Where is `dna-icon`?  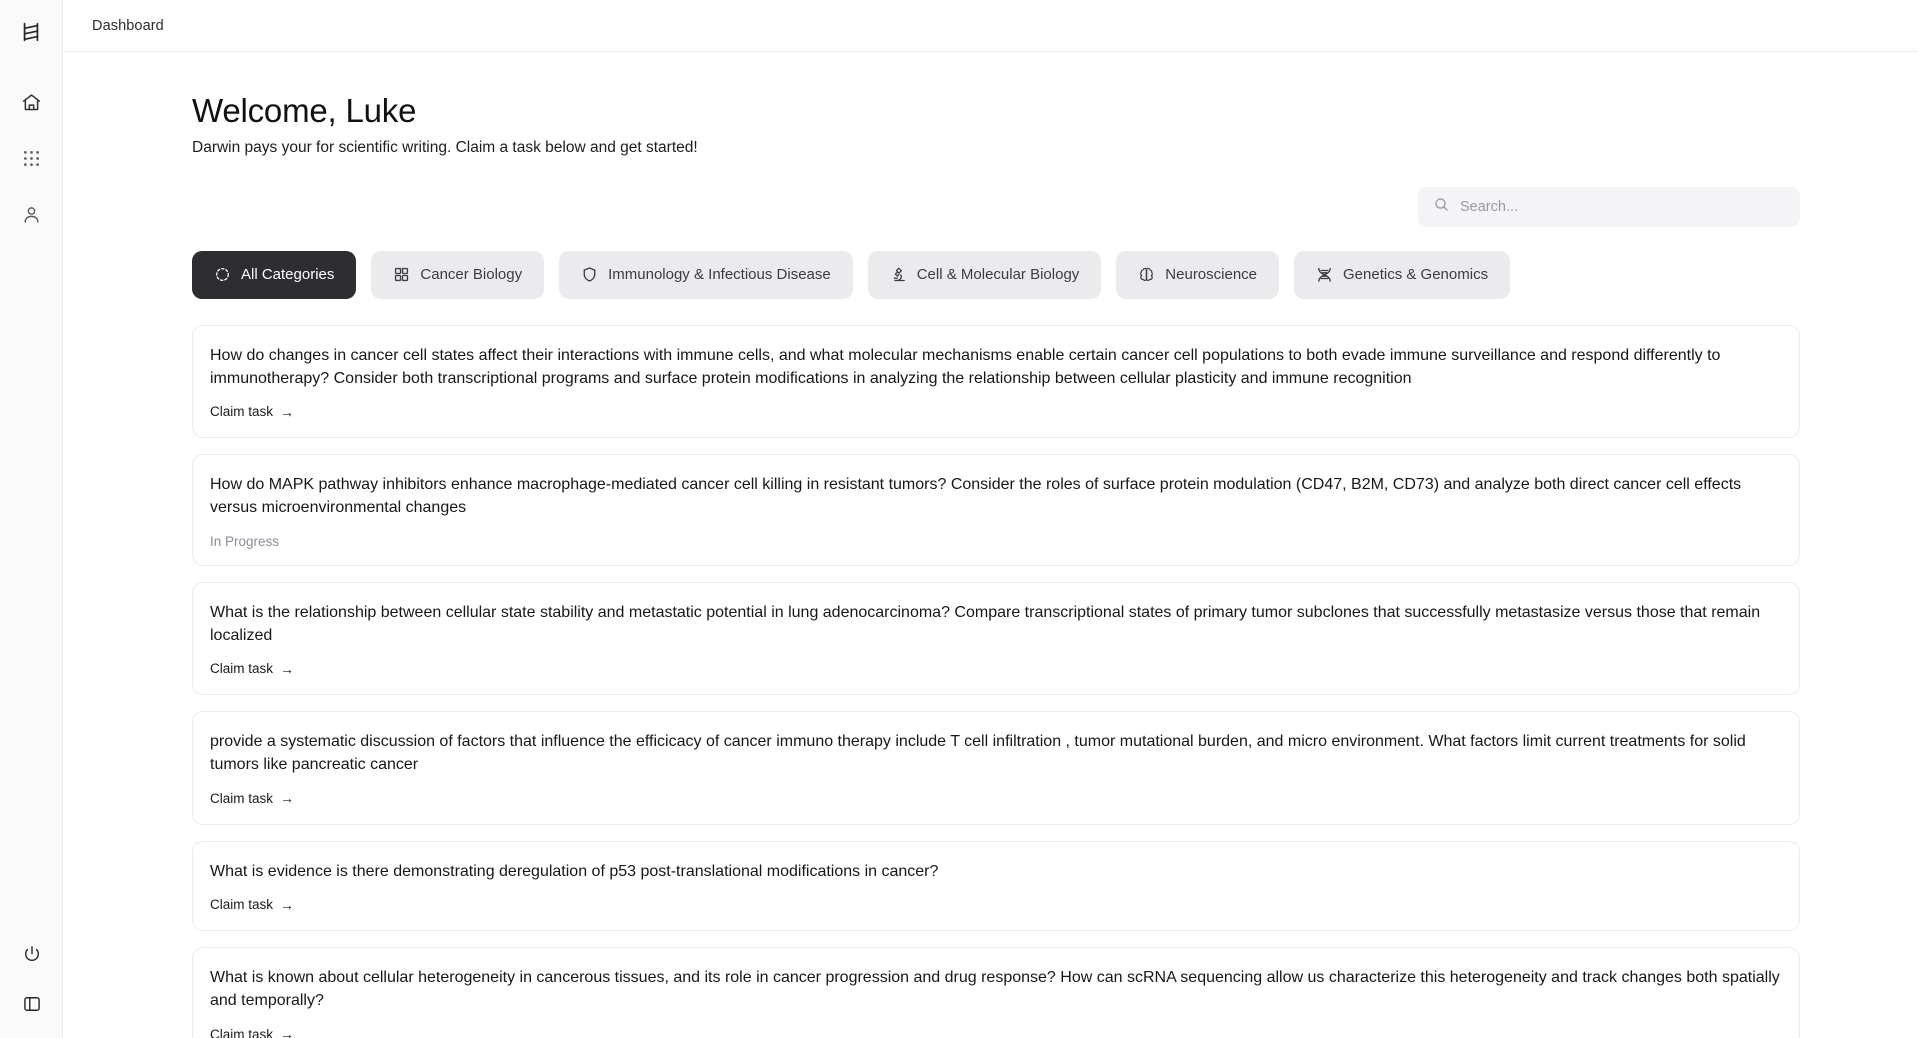
dna-icon is located at coordinates (1324, 274).